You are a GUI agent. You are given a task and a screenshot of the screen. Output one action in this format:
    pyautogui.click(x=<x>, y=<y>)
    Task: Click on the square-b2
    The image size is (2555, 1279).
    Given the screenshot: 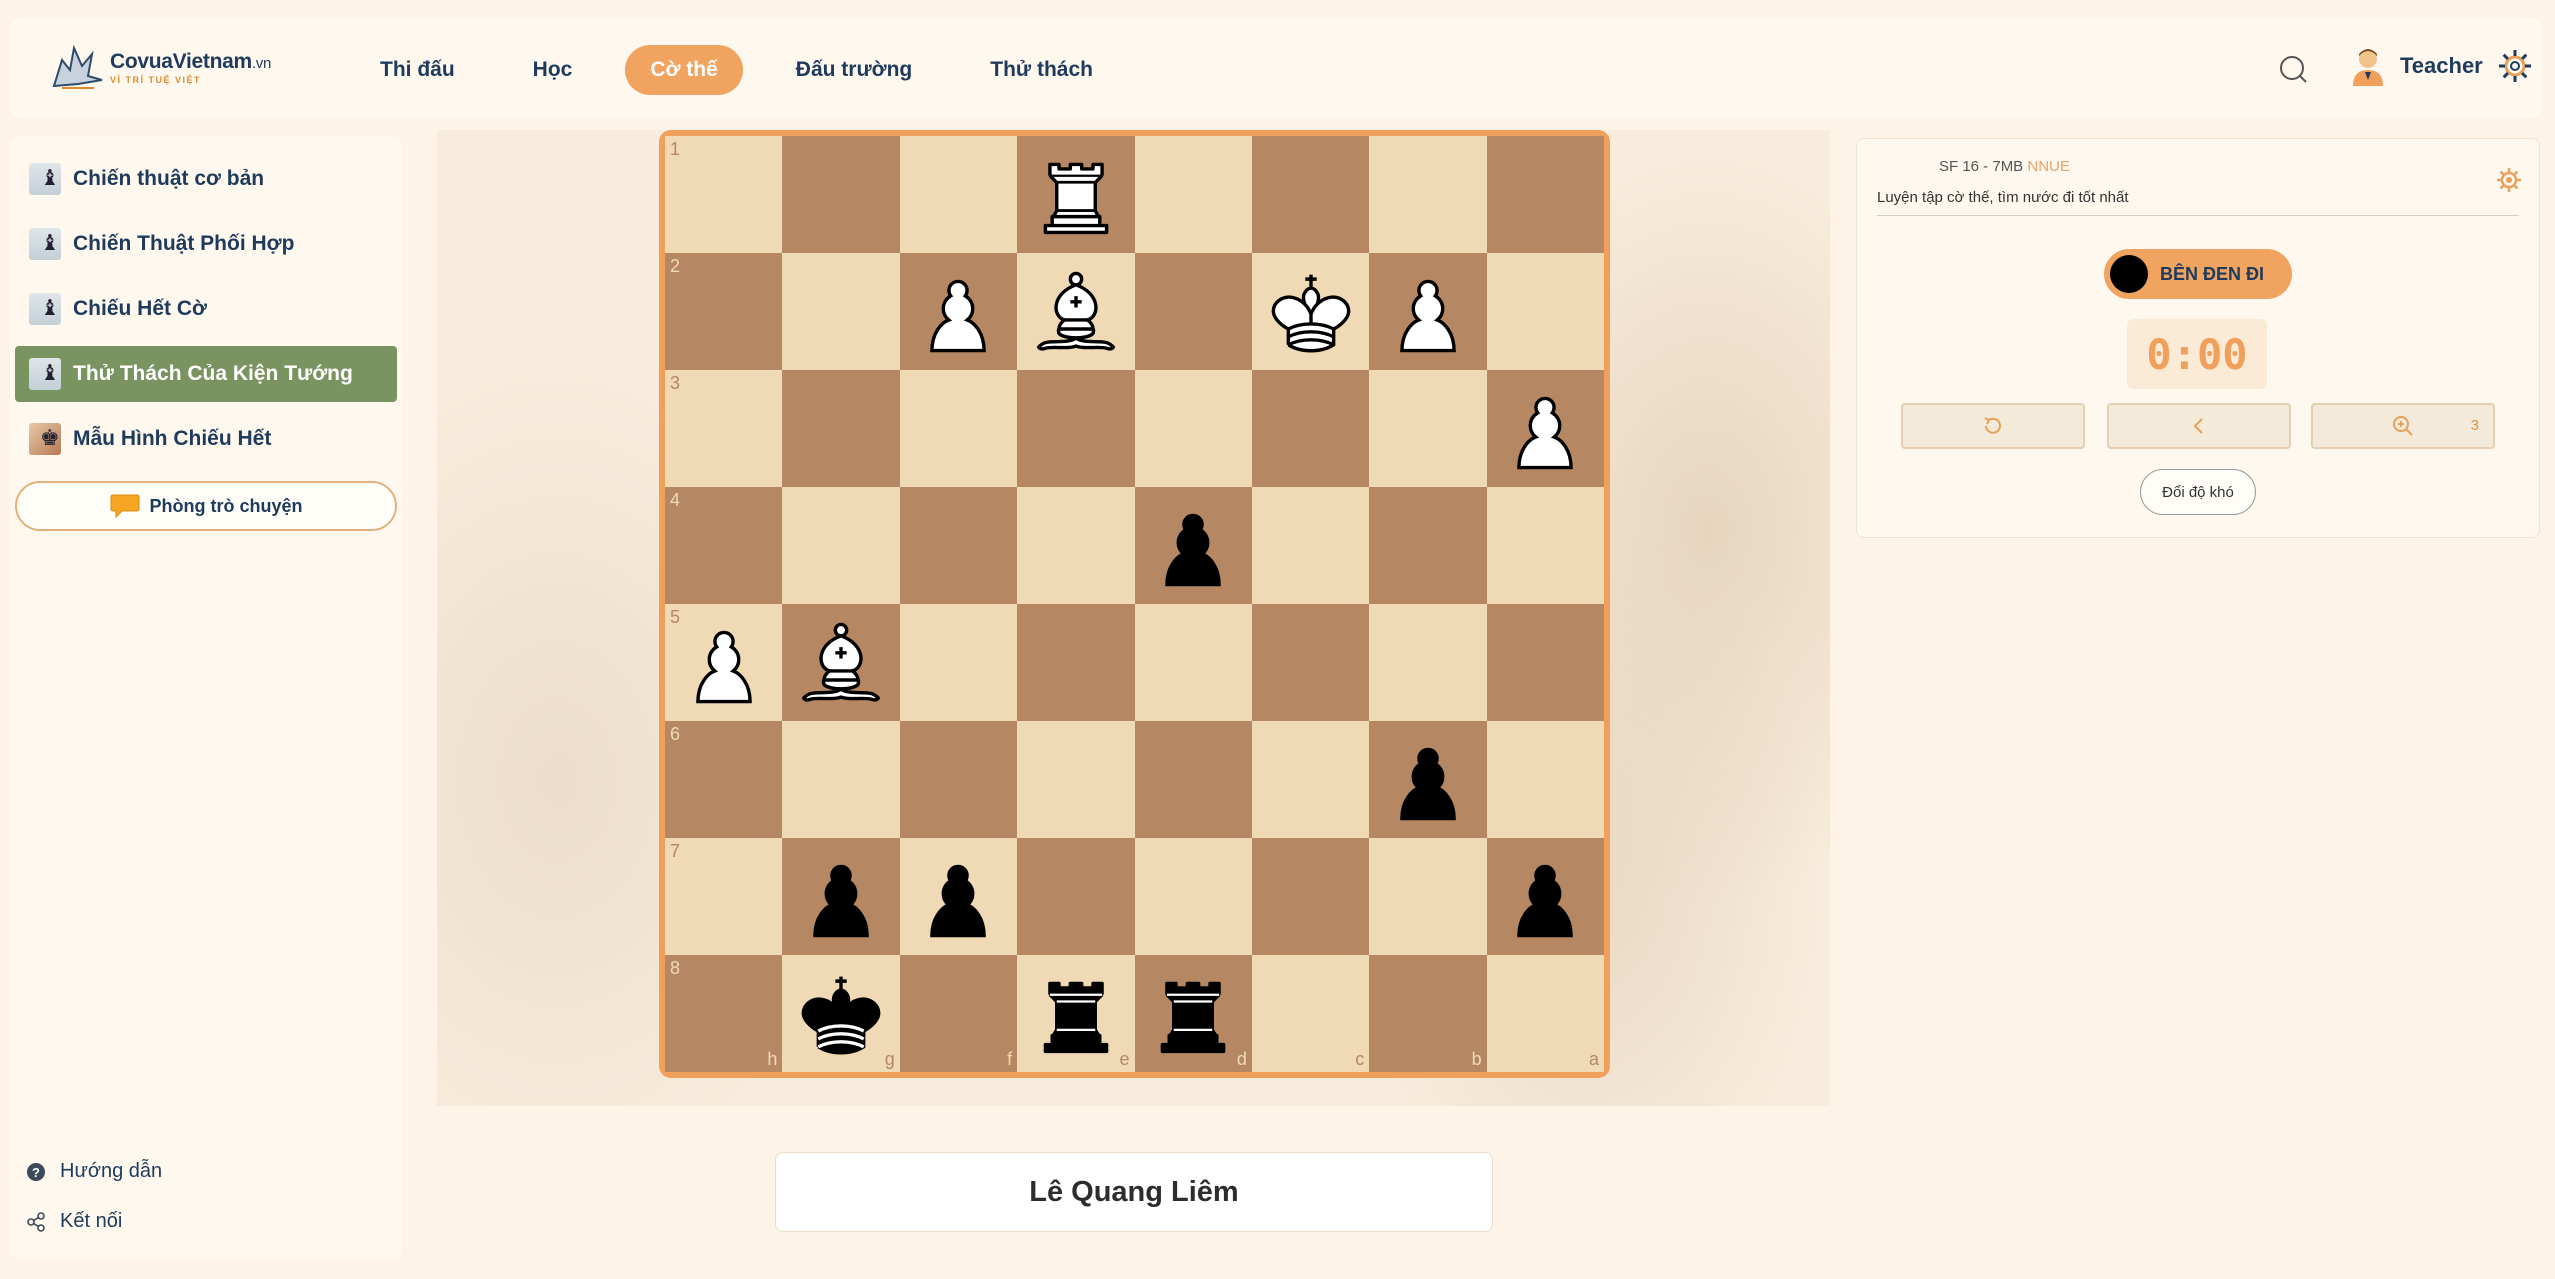 What is the action you would take?
    pyautogui.click(x=1428, y=311)
    